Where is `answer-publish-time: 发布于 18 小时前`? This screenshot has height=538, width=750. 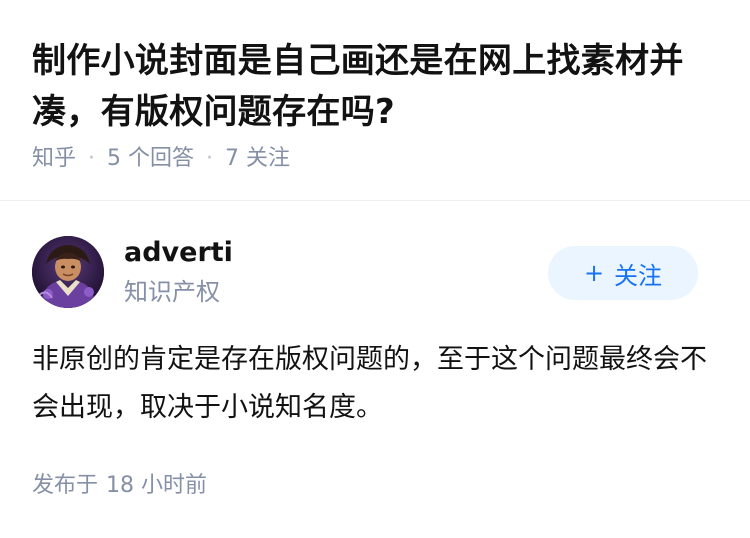 answer-publish-time: 发布于 18 小时前 is located at coordinates (119, 486).